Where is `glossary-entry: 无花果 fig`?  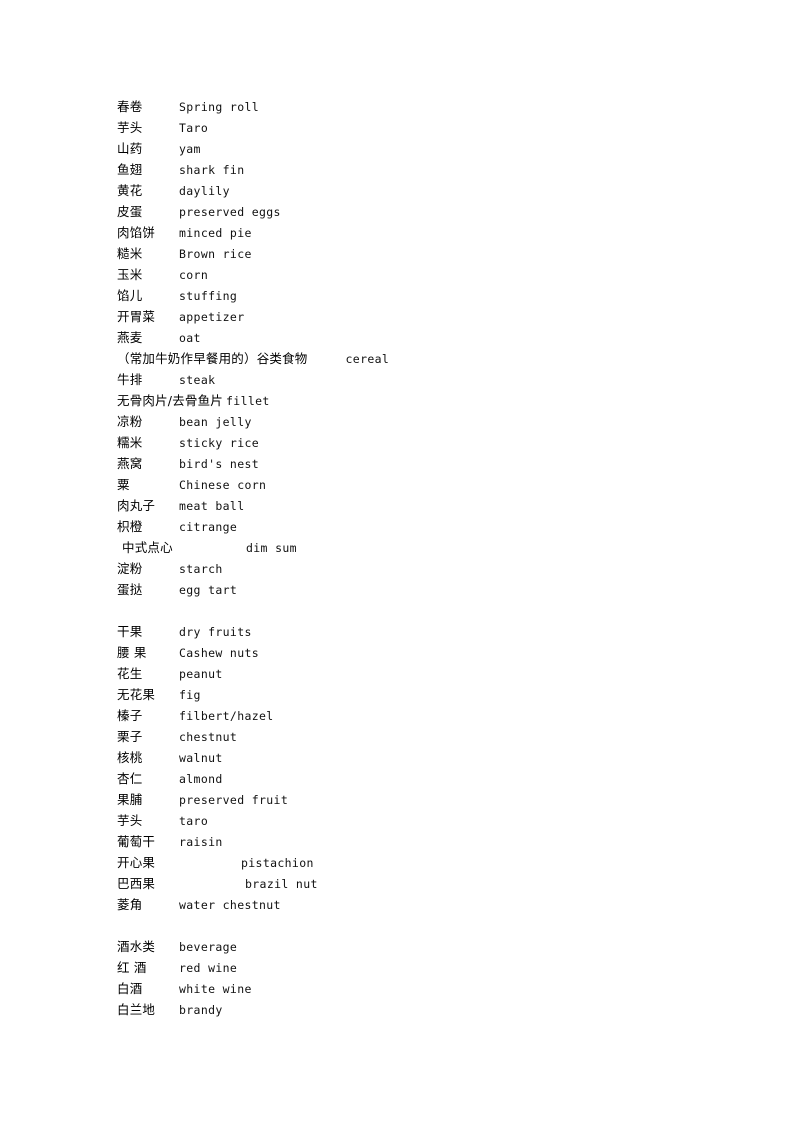
glossary-entry: 无花果 fig is located at coordinates (417, 694).